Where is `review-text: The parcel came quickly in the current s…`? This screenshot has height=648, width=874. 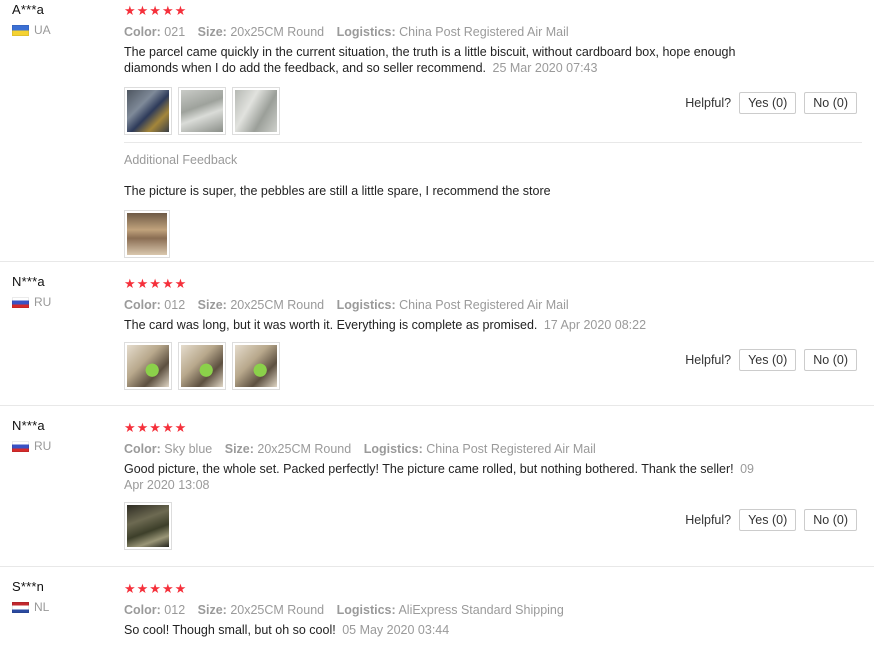 review-text: The parcel came quickly in the current s… is located at coordinates (444, 60).